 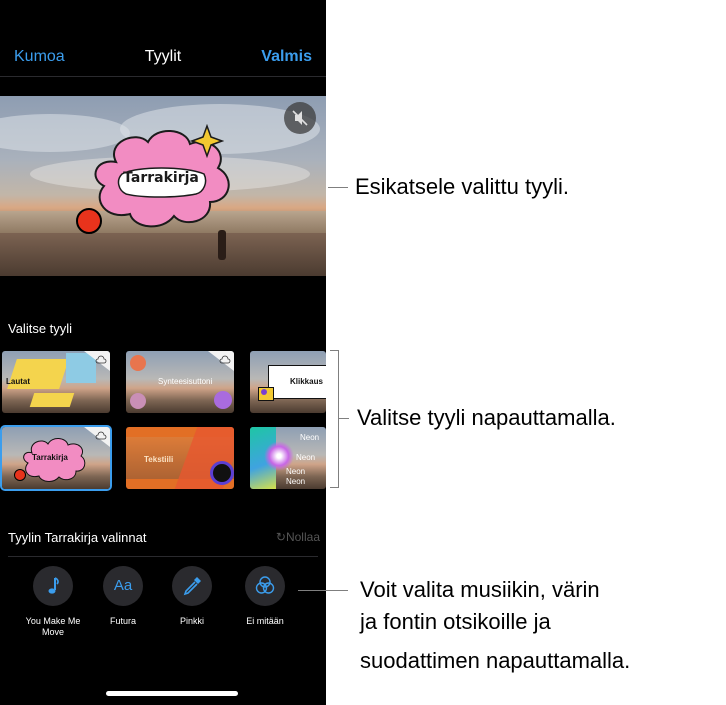 I want to click on callout-bracket-styles, so click(x=334, y=419).